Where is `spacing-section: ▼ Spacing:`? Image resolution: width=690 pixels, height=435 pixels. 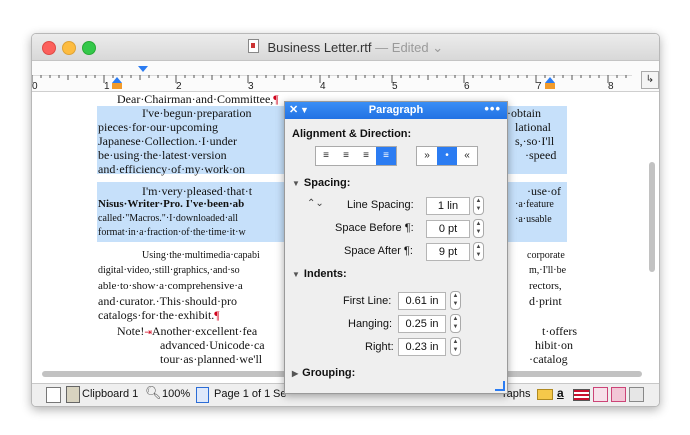 spacing-section: ▼ Spacing: is located at coordinates (321, 183).